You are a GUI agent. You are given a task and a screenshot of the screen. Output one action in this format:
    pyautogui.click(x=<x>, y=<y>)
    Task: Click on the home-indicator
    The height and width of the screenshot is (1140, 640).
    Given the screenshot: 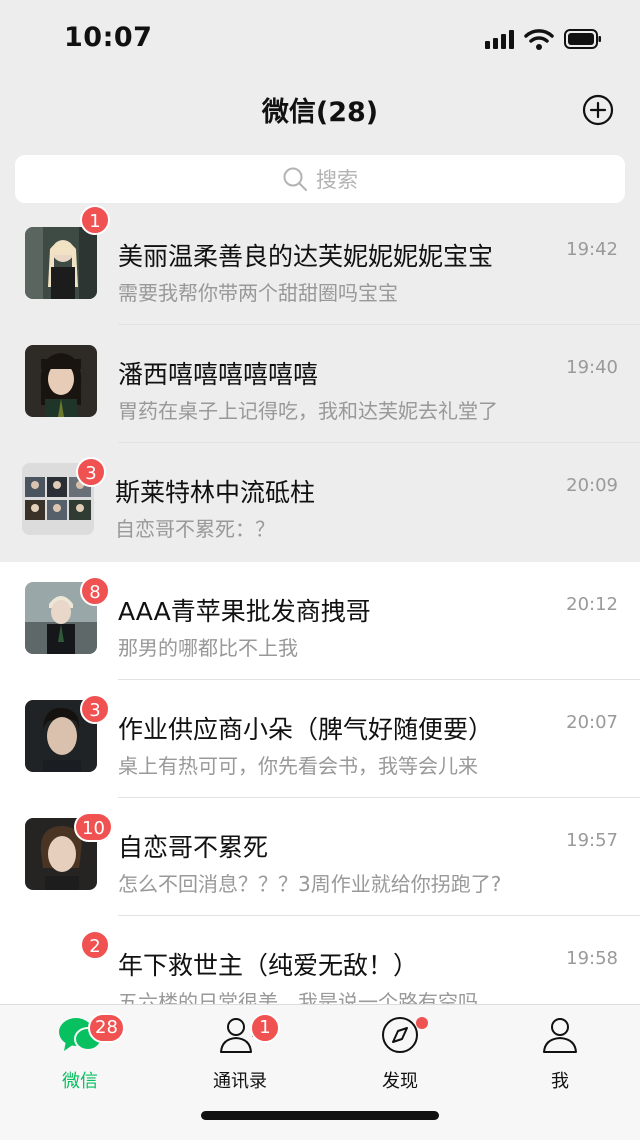 What is the action you would take?
    pyautogui.click(x=320, y=1115)
    